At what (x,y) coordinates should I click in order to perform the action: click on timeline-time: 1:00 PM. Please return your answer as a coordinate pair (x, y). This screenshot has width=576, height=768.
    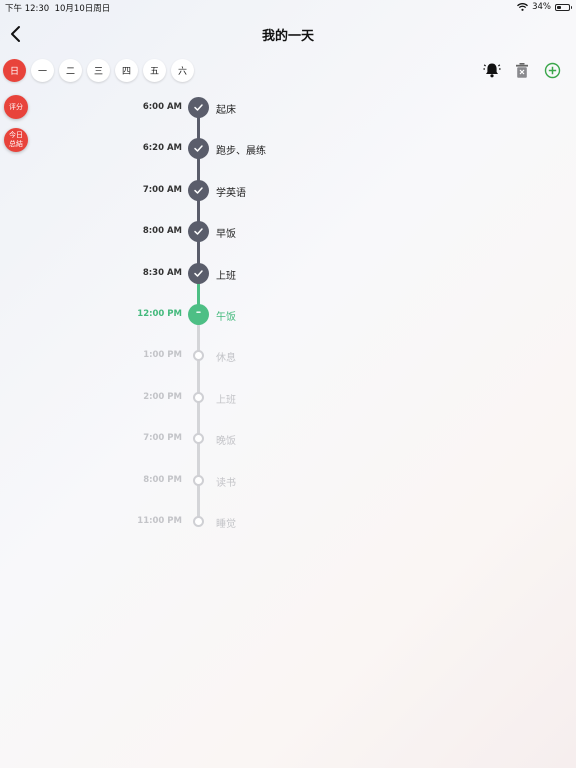
    Looking at the image, I should click on (162, 355).